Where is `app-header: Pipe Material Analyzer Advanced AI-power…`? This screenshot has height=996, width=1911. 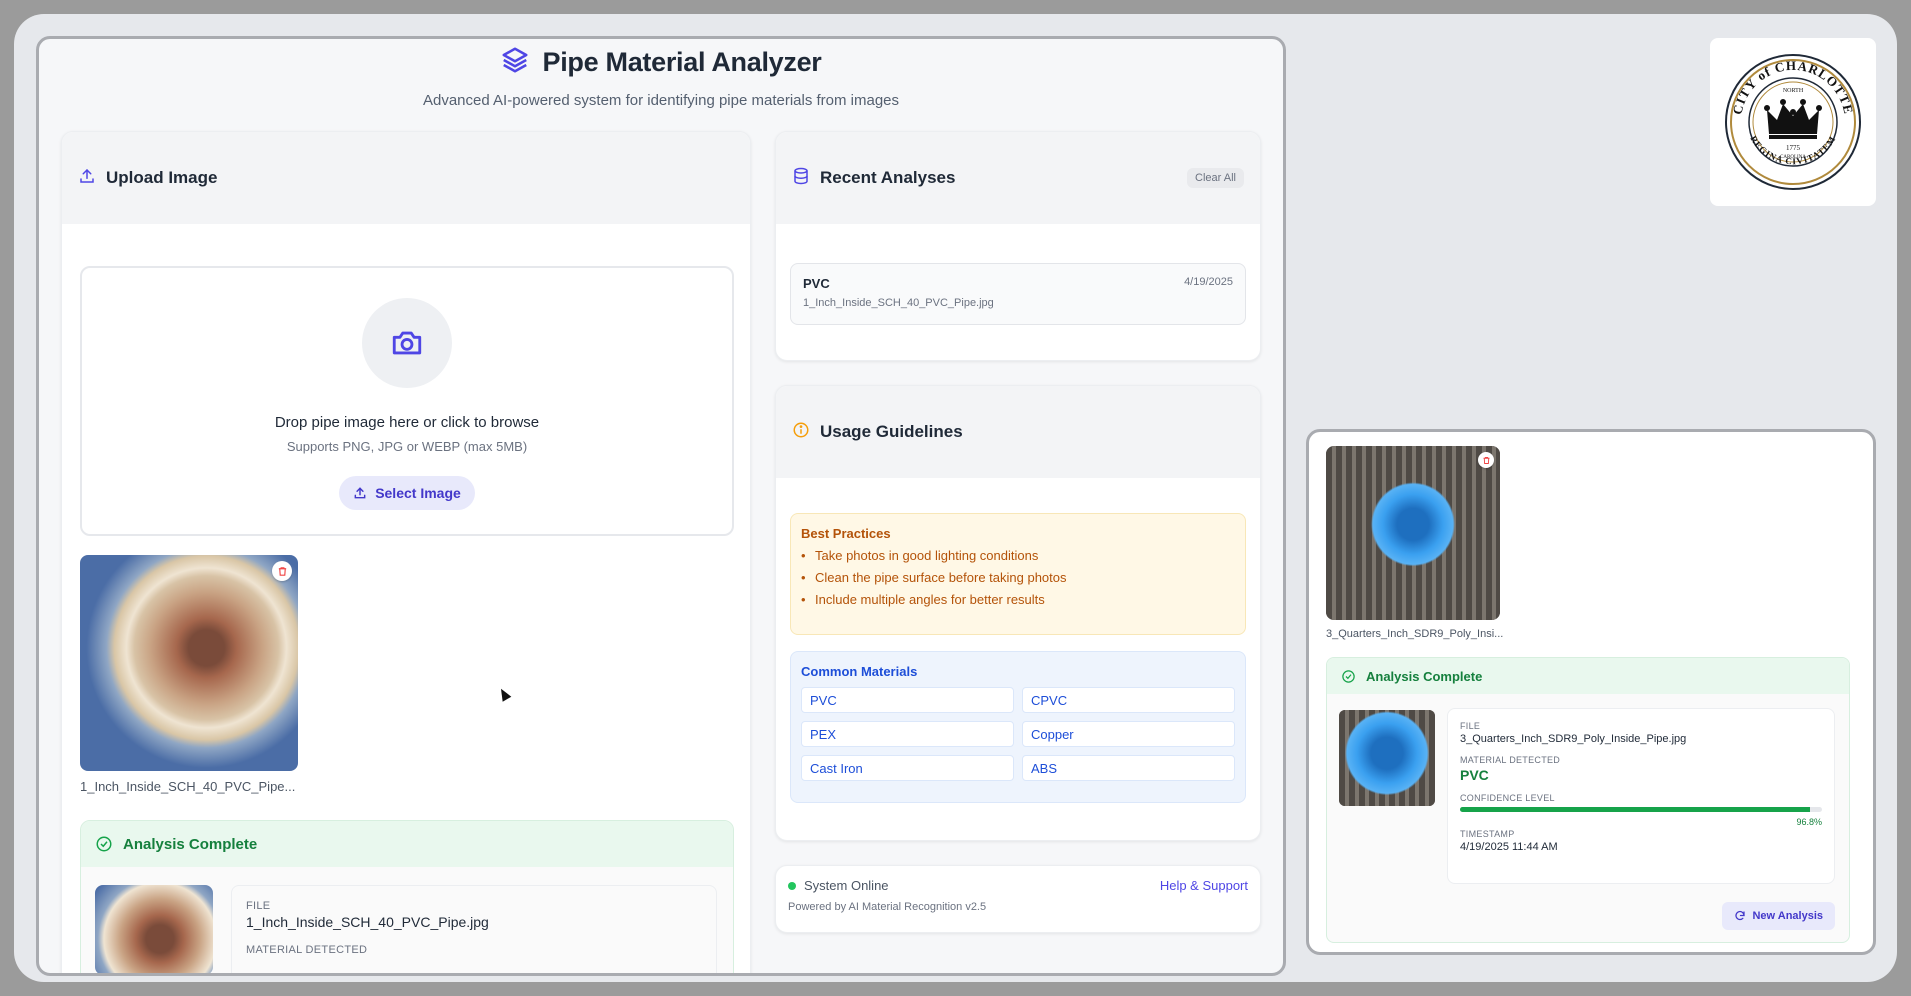 app-header: Pipe Material Analyzer Advanced AI-power… is located at coordinates (661, 74).